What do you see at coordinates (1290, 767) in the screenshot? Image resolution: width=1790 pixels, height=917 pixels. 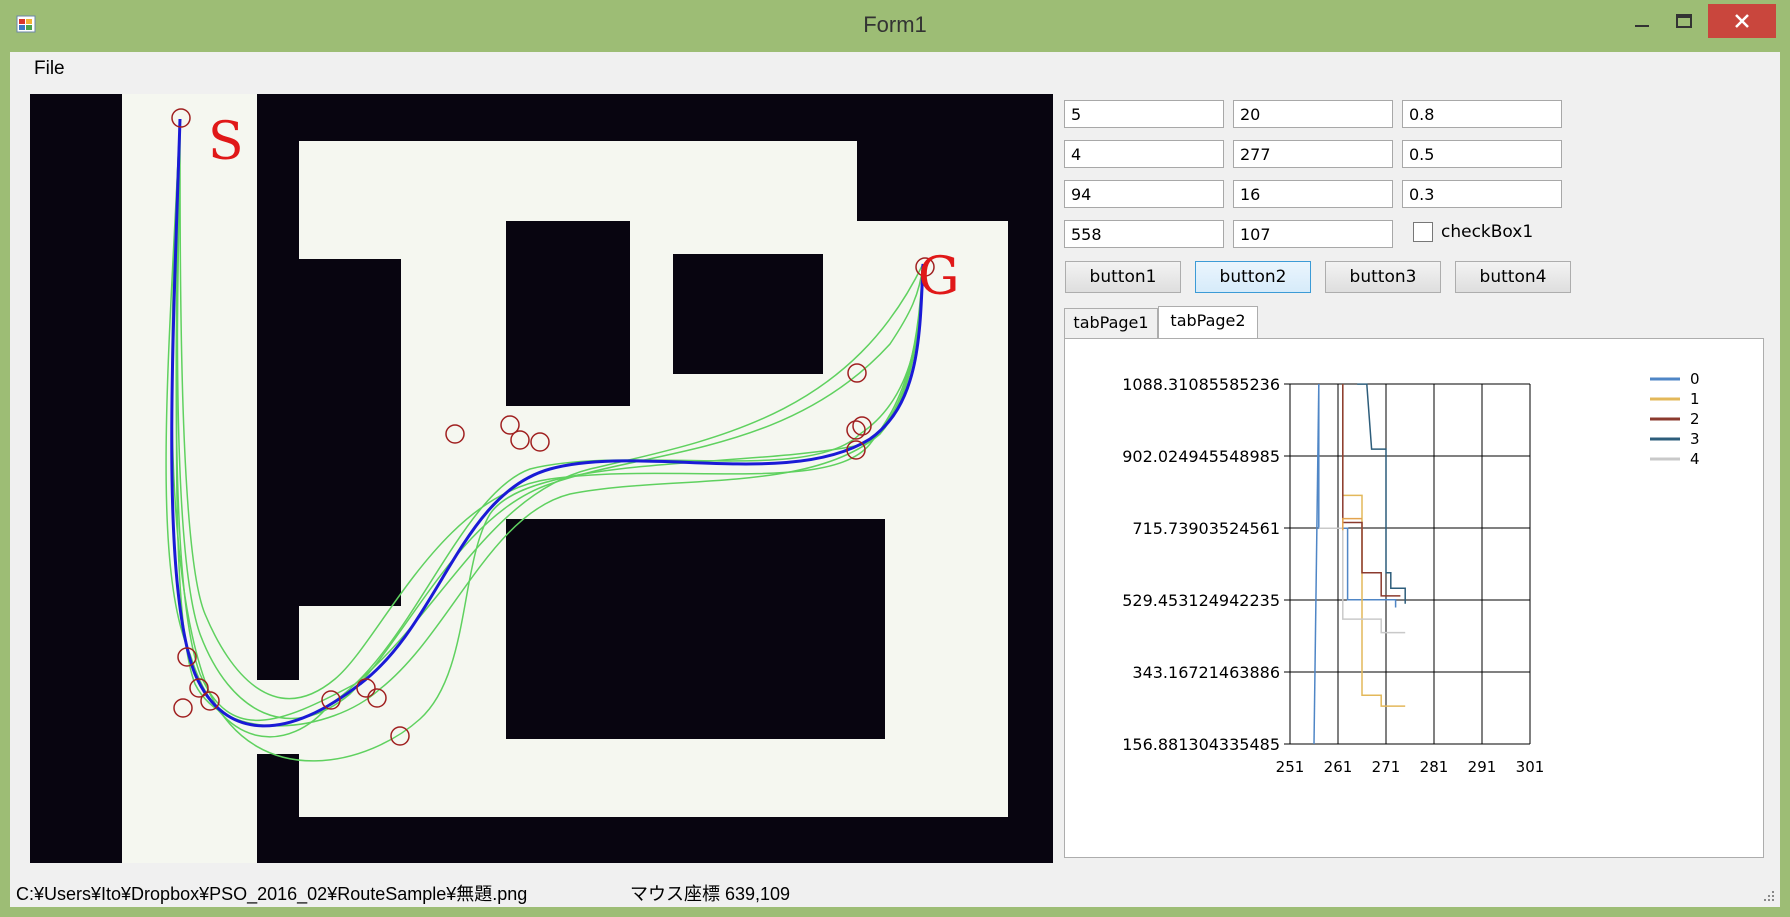 I see `chart-x-tick-label: 251` at bounding box center [1290, 767].